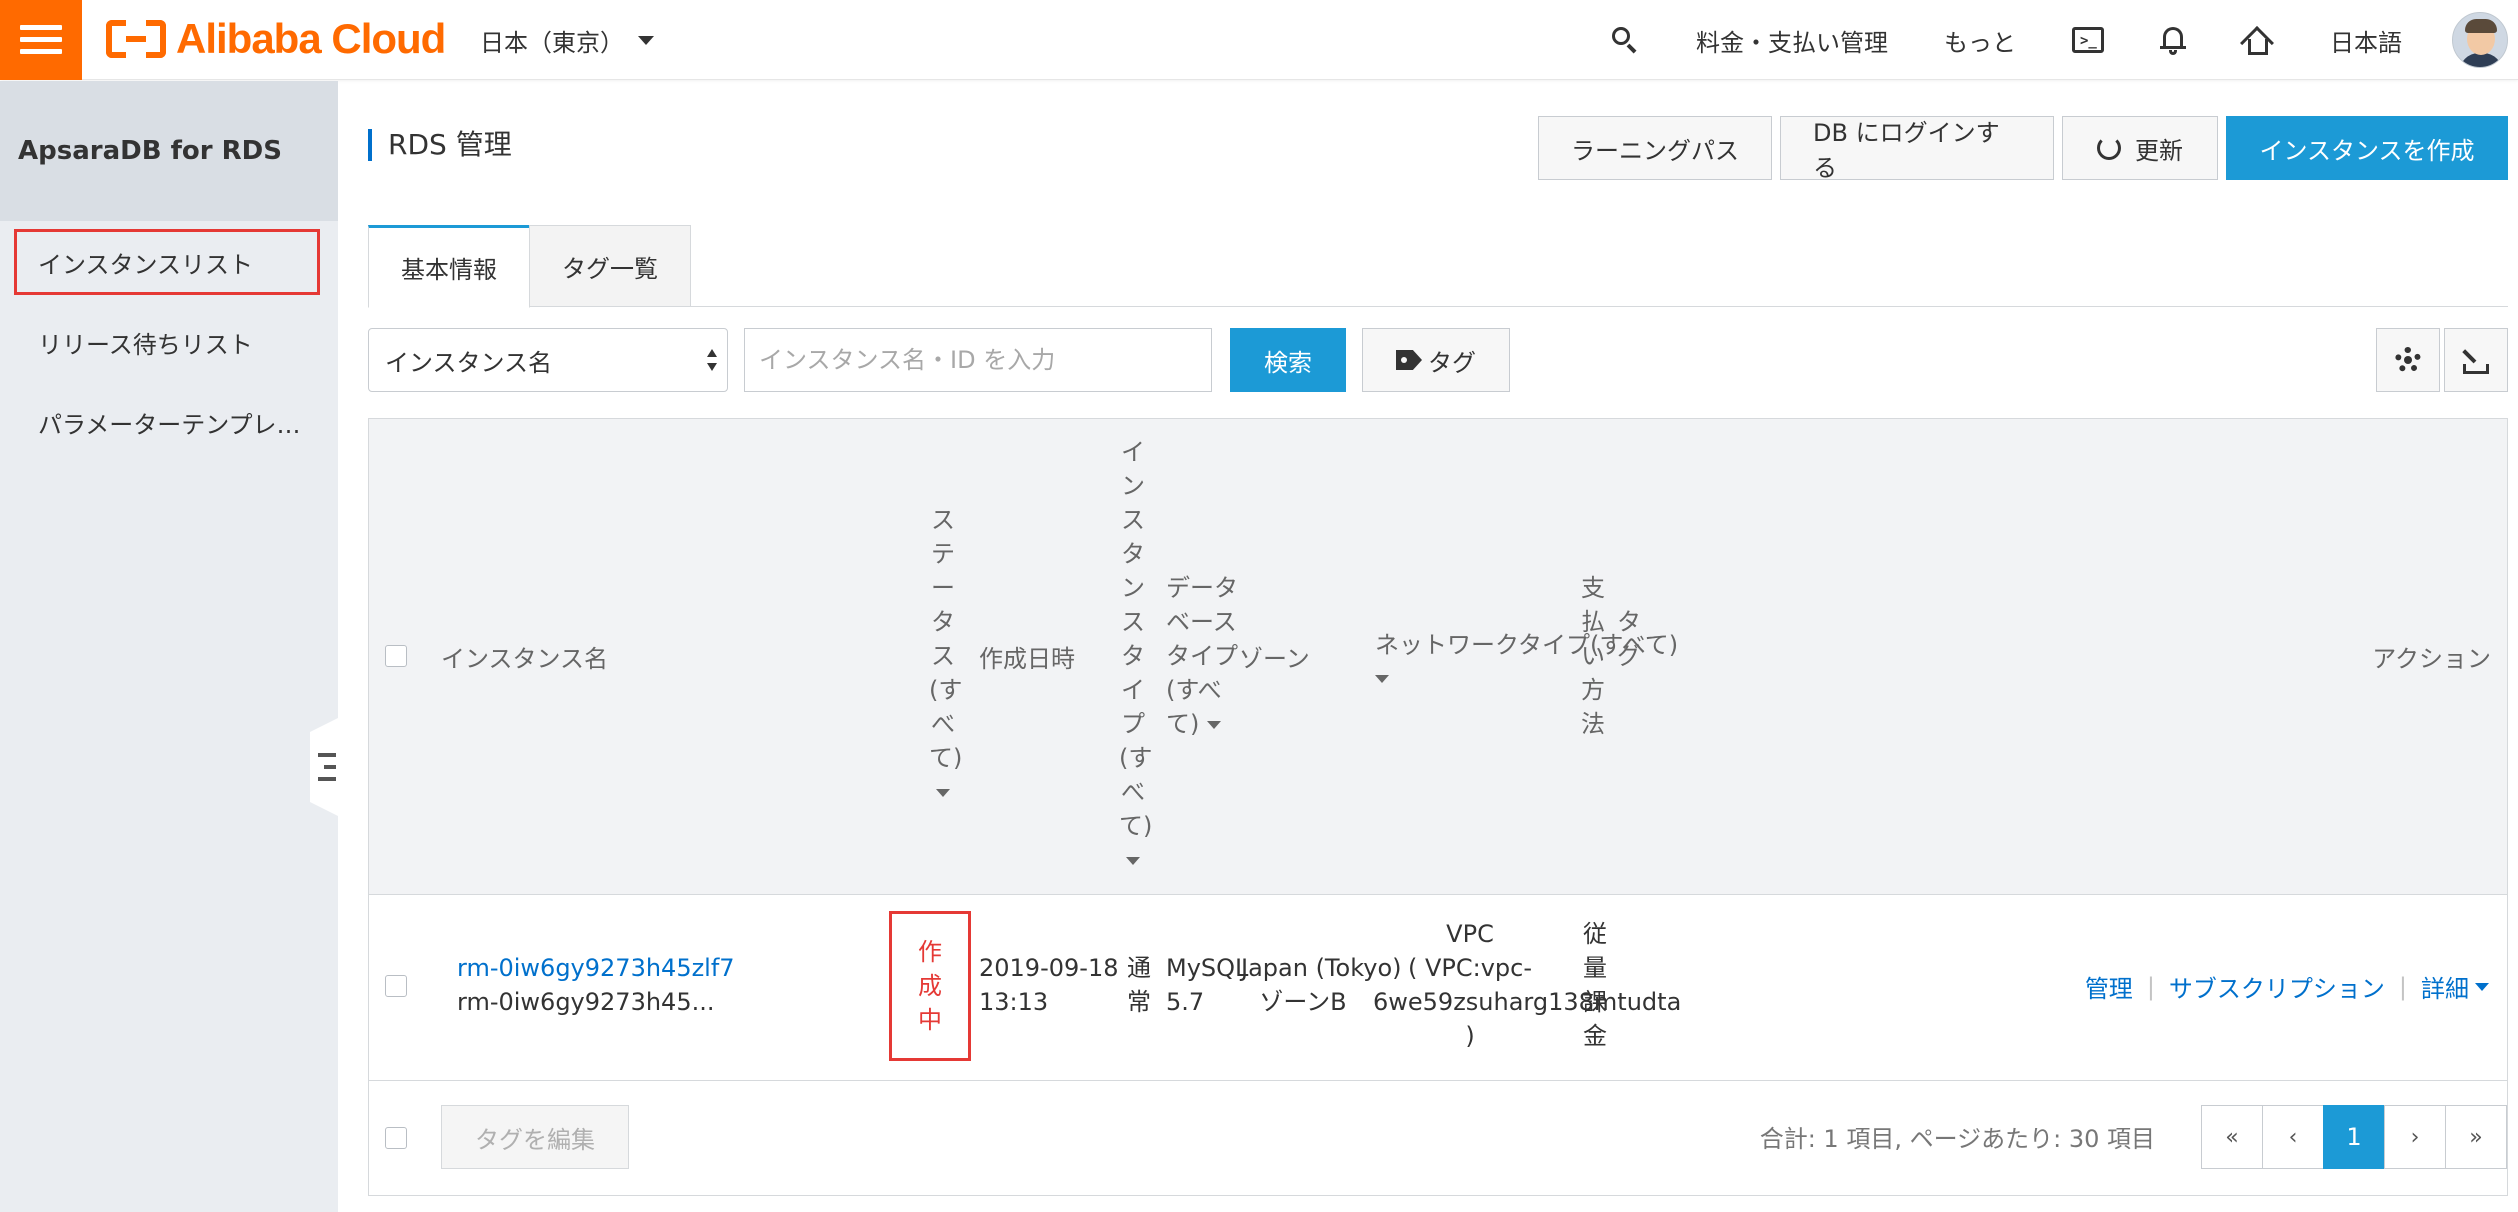 This screenshot has width=2518, height=1212. Describe the element at coordinates (2408, 360) in the screenshot. I see `settings-button` at that location.